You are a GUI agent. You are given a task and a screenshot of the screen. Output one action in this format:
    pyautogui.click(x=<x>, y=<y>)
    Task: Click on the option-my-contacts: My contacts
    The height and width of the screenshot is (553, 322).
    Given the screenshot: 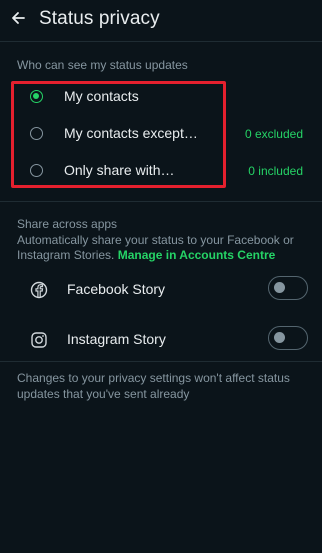 What is the action you would take?
    pyautogui.click(x=161, y=98)
    